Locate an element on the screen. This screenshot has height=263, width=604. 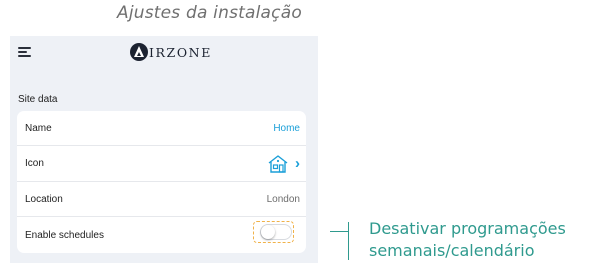
brand-text: IRZONE is located at coordinates (180, 52).